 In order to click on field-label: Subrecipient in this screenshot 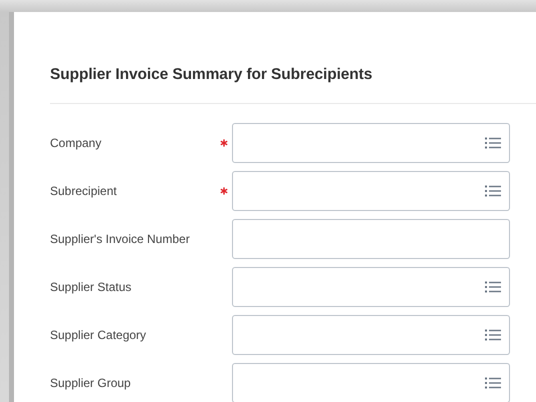, I will do `click(84, 191)`.